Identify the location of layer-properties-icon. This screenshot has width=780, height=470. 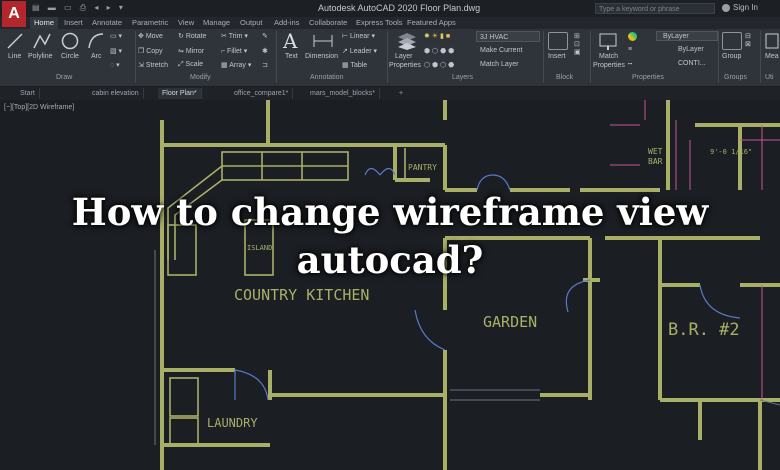
(407, 41).